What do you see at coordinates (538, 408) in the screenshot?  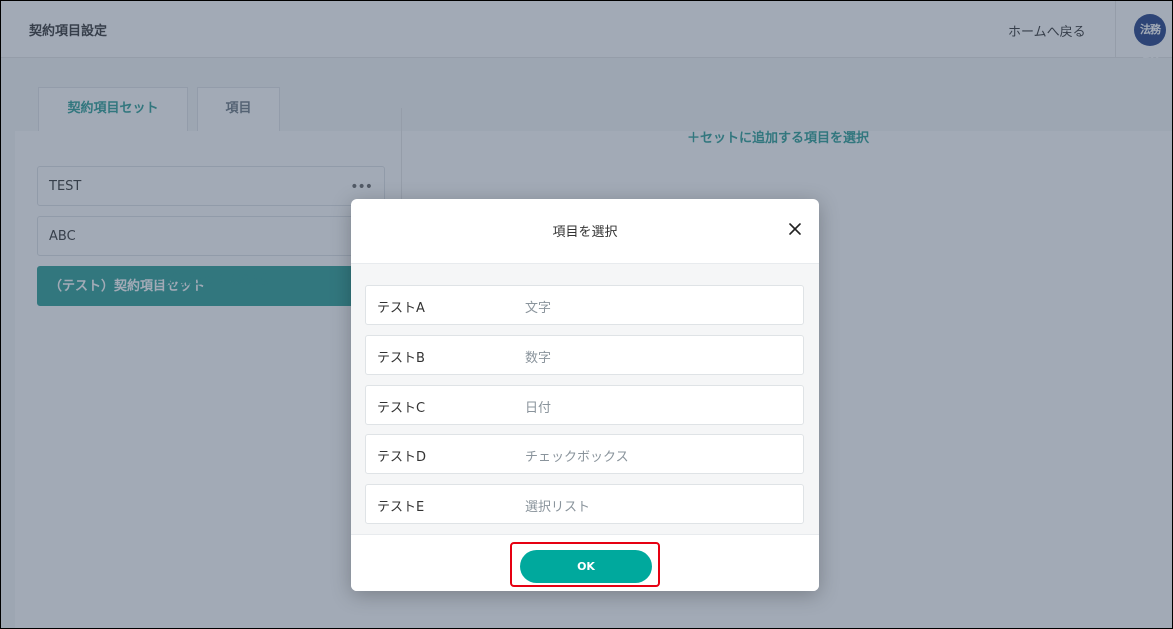 I see `item-type: 日付` at bounding box center [538, 408].